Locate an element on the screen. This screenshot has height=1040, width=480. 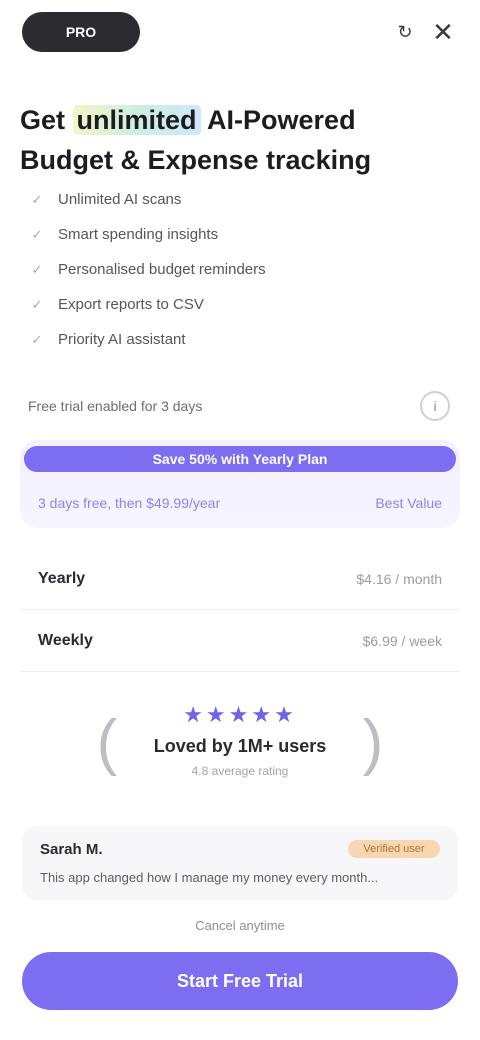
plan-option-yearly: Yearly $4.16 / month is located at coordinates (240, 579).